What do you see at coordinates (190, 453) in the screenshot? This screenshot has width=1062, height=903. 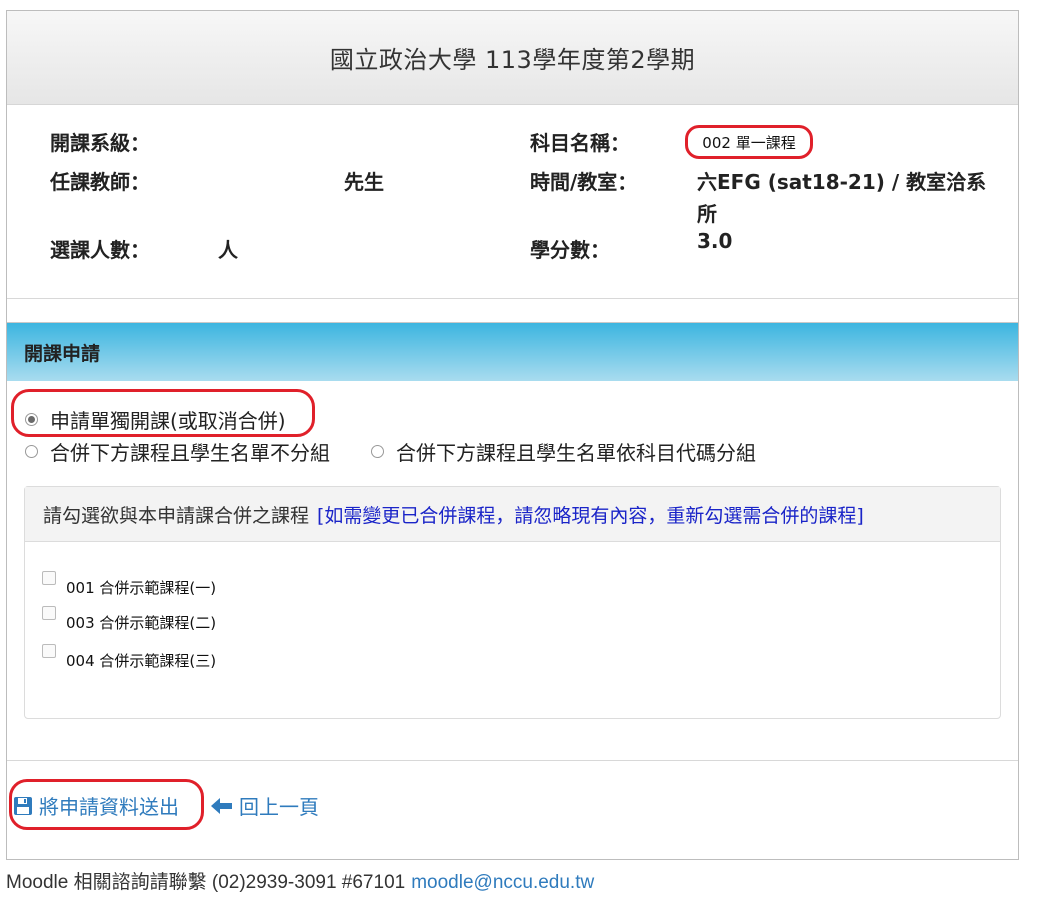 I see `option-label: 合併下方課程且學生名單不分組` at bounding box center [190, 453].